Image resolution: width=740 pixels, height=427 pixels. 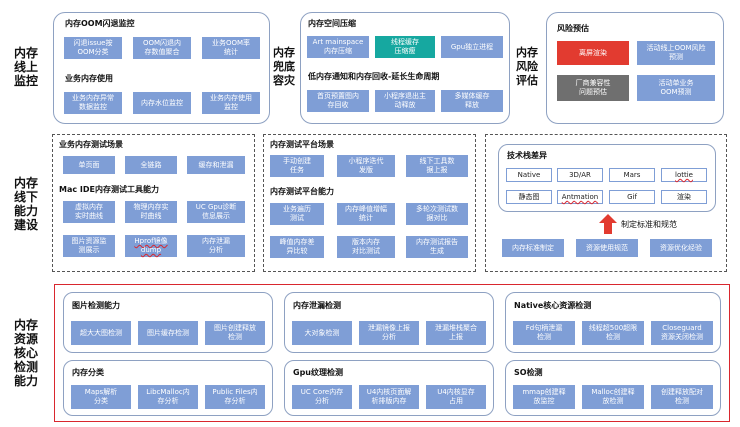 What do you see at coordinates (437, 247) in the screenshot?
I see `test-report-button: 内存测试报告 生成` at bounding box center [437, 247].